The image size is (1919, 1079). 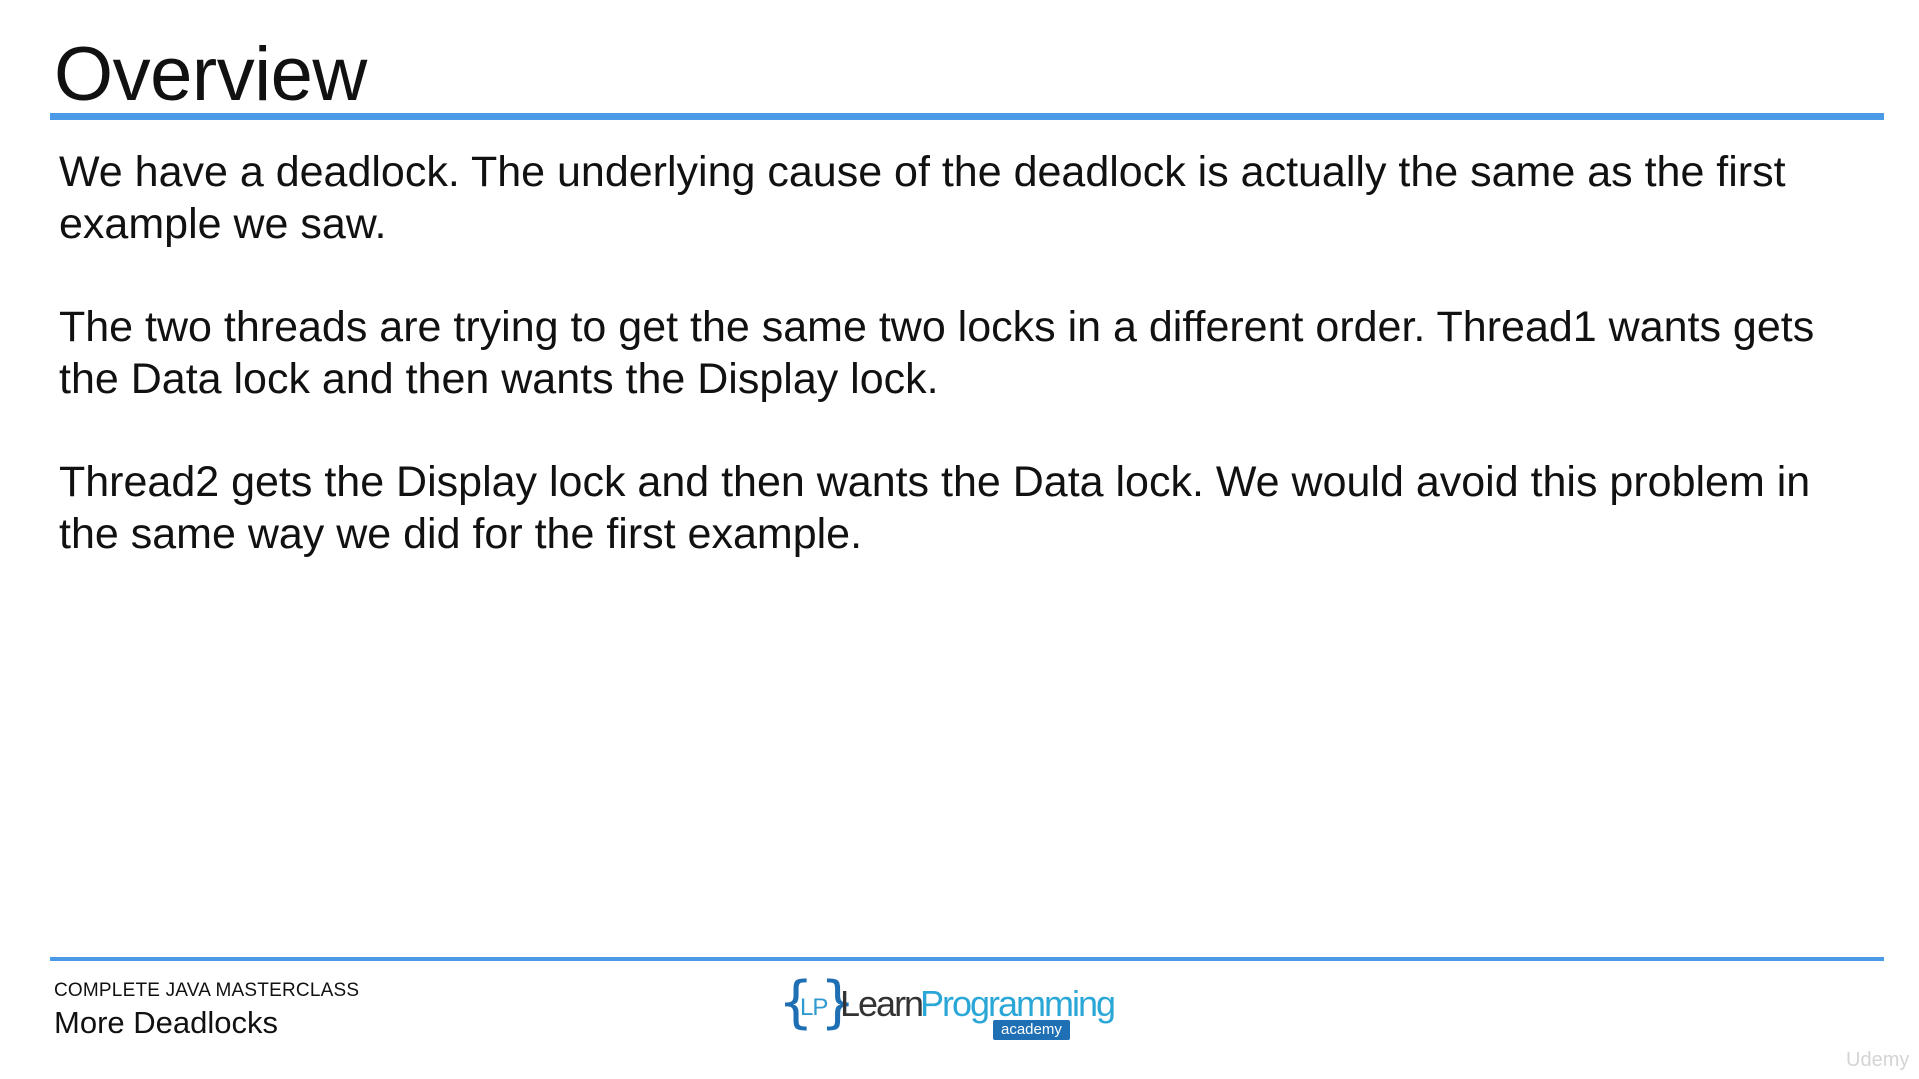 I want to click on learnprogramming-logo: { LP } Learn Programming academy, so click(x=947, y=1008).